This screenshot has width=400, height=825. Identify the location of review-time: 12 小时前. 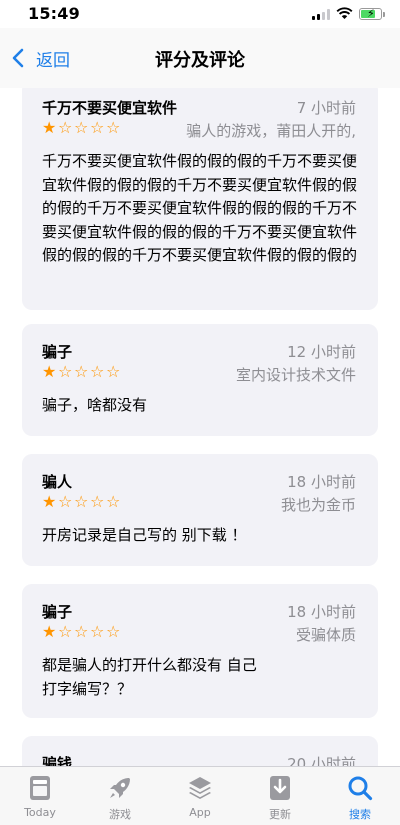
(321, 352).